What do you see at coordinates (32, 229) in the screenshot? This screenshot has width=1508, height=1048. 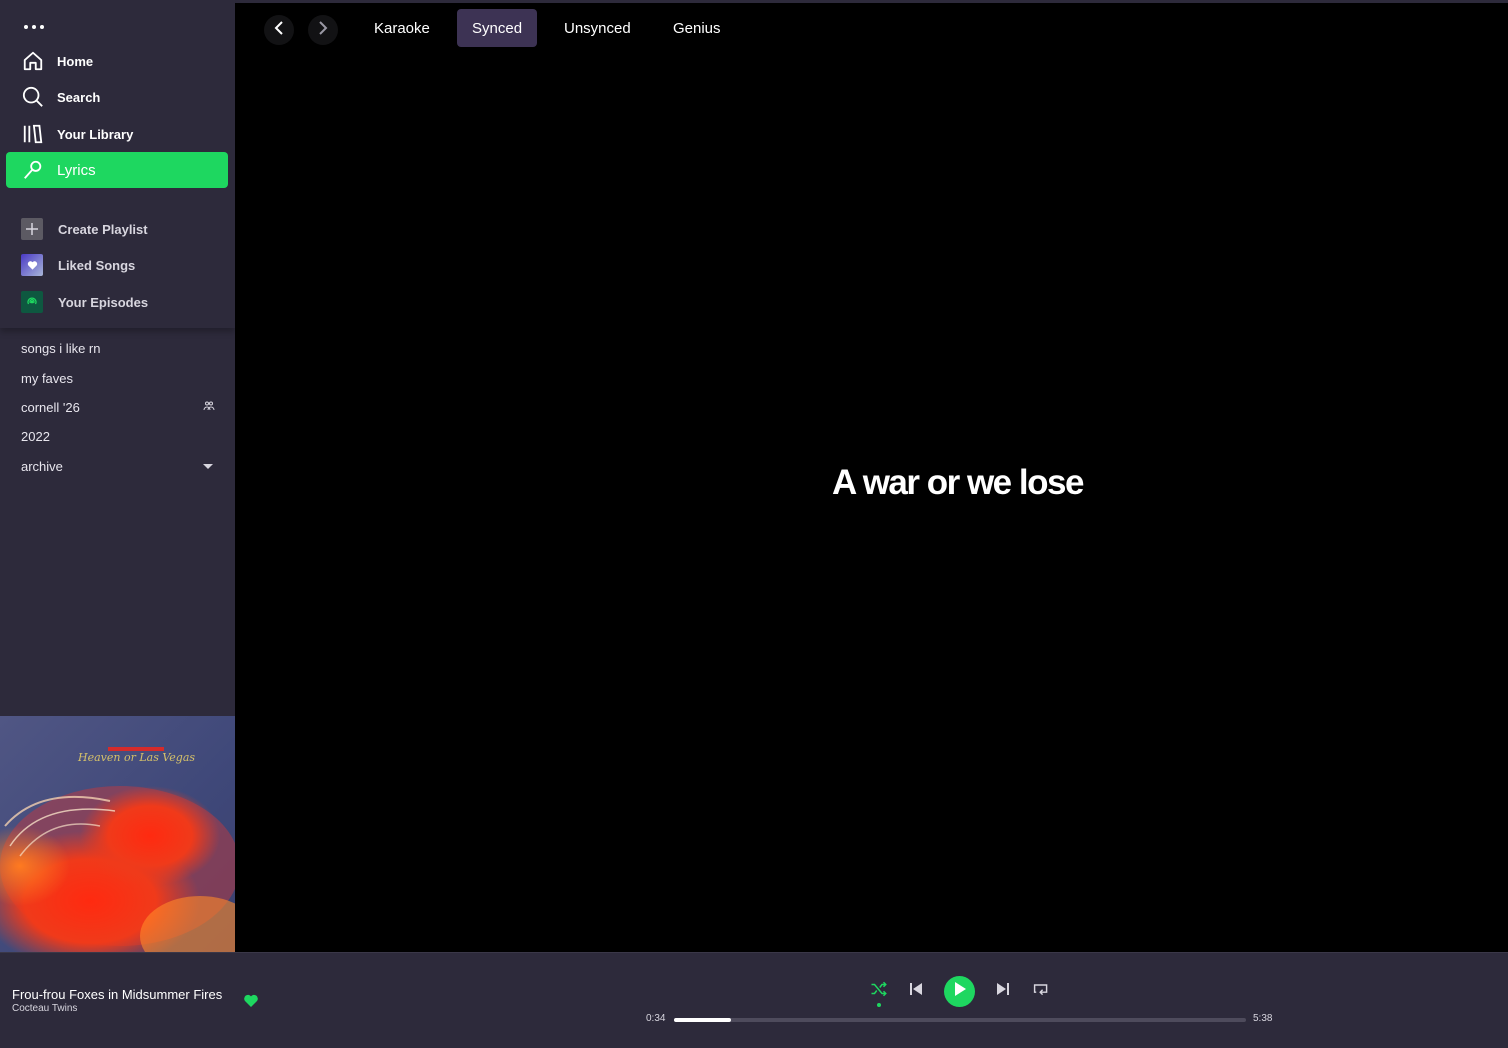 I see `plus-icon` at bounding box center [32, 229].